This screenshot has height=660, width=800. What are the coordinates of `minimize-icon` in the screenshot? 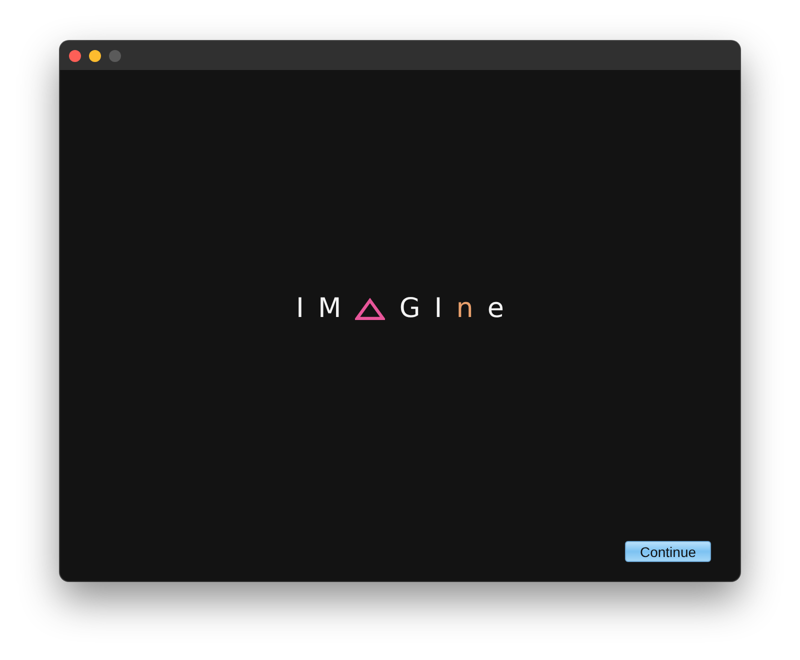 It's located at (95, 56).